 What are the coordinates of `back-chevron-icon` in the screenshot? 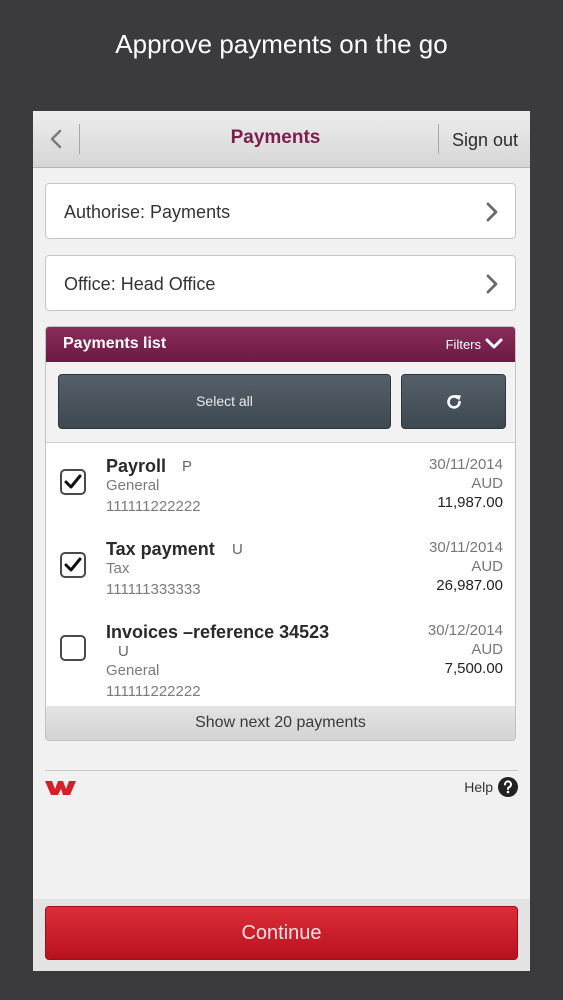 It's located at (56, 139).